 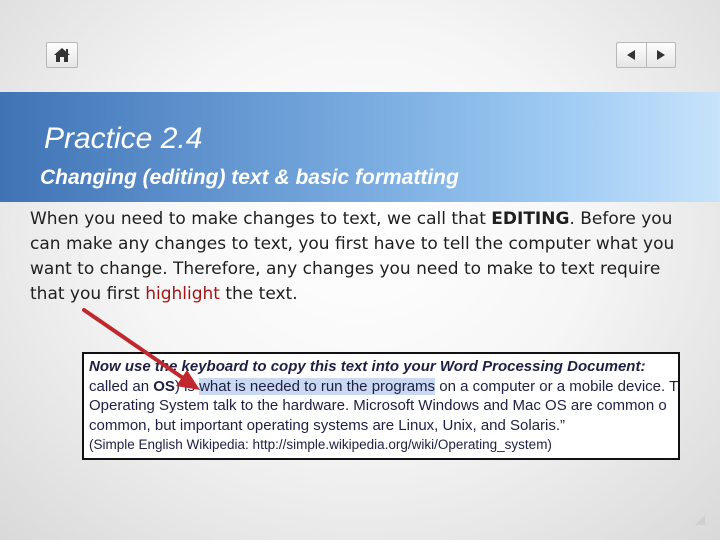 What do you see at coordinates (121, 386) in the screenshot?
I see `excerpt-text: called an` at bounding box center [121, 386].